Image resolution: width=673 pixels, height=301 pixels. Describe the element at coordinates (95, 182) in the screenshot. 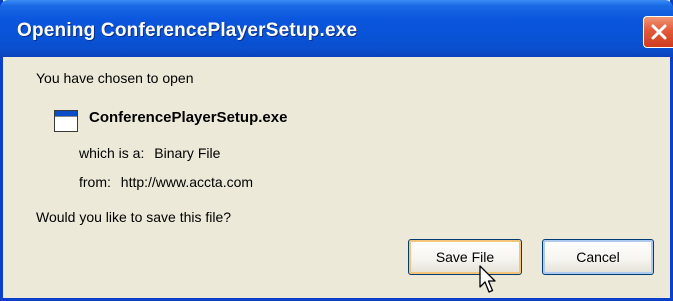

I see `source-label: from:` at that location.